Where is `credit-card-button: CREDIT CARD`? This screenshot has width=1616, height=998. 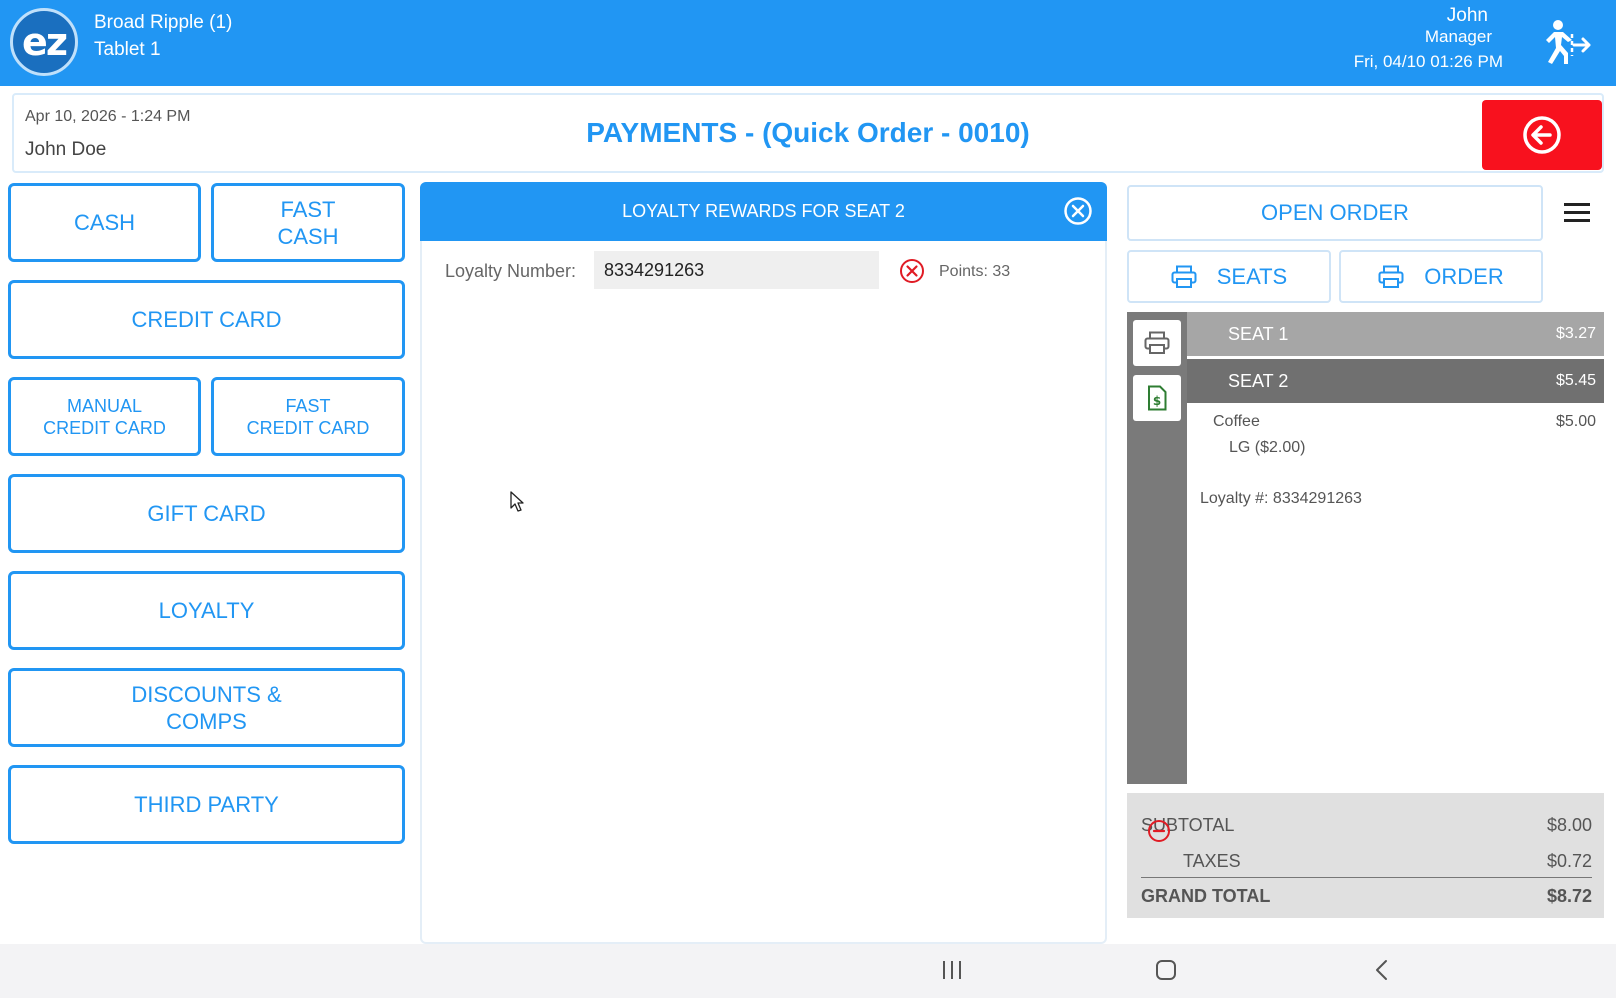 credit-card-button: CREDIT CARD is located at coordinates (206, 319).